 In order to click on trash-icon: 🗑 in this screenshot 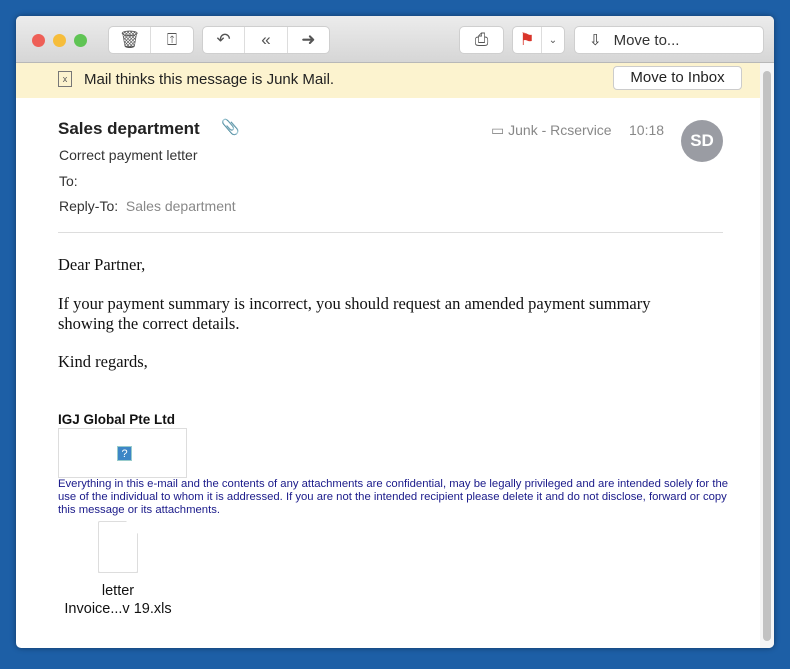, I will do `click(130, 40)`.